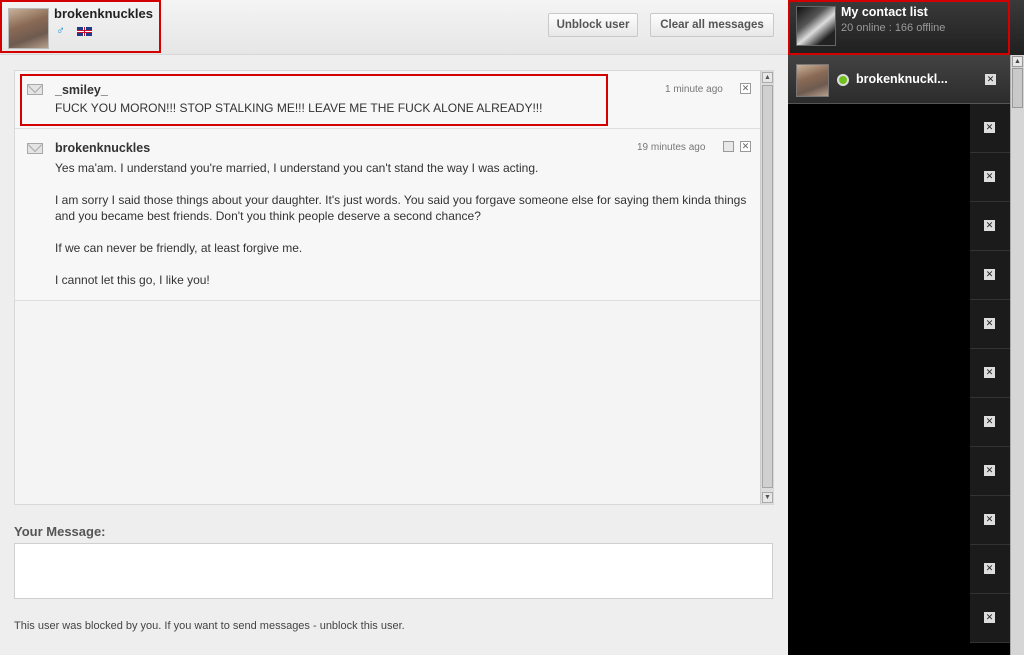  Describe the element at coordinates (712, 25) in the screenshot. I see `clear-all-messages-button: Clear all messages` at that location.